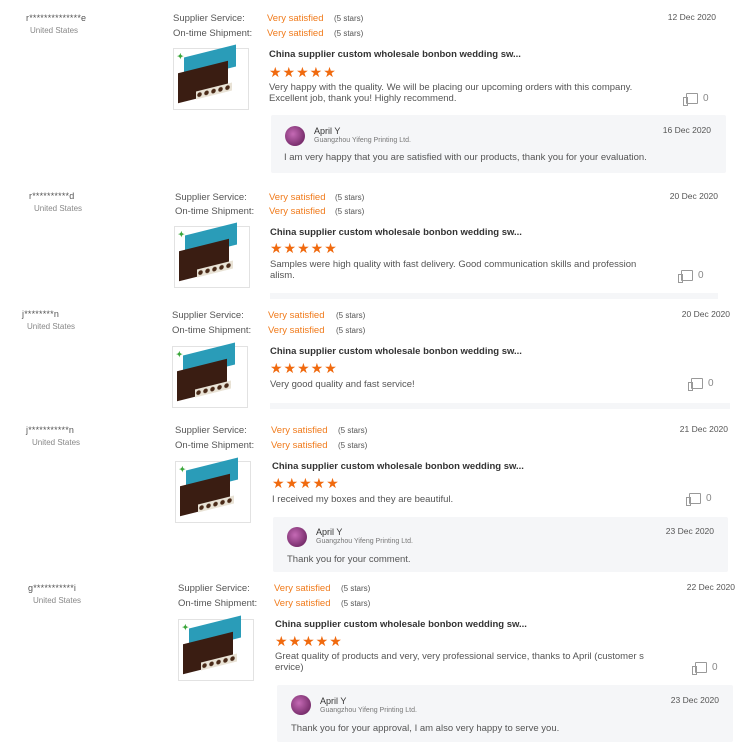 The height and width of the screenshot is (750, 750). I want to click on buyer-name: r**************e, so click(56, 18).